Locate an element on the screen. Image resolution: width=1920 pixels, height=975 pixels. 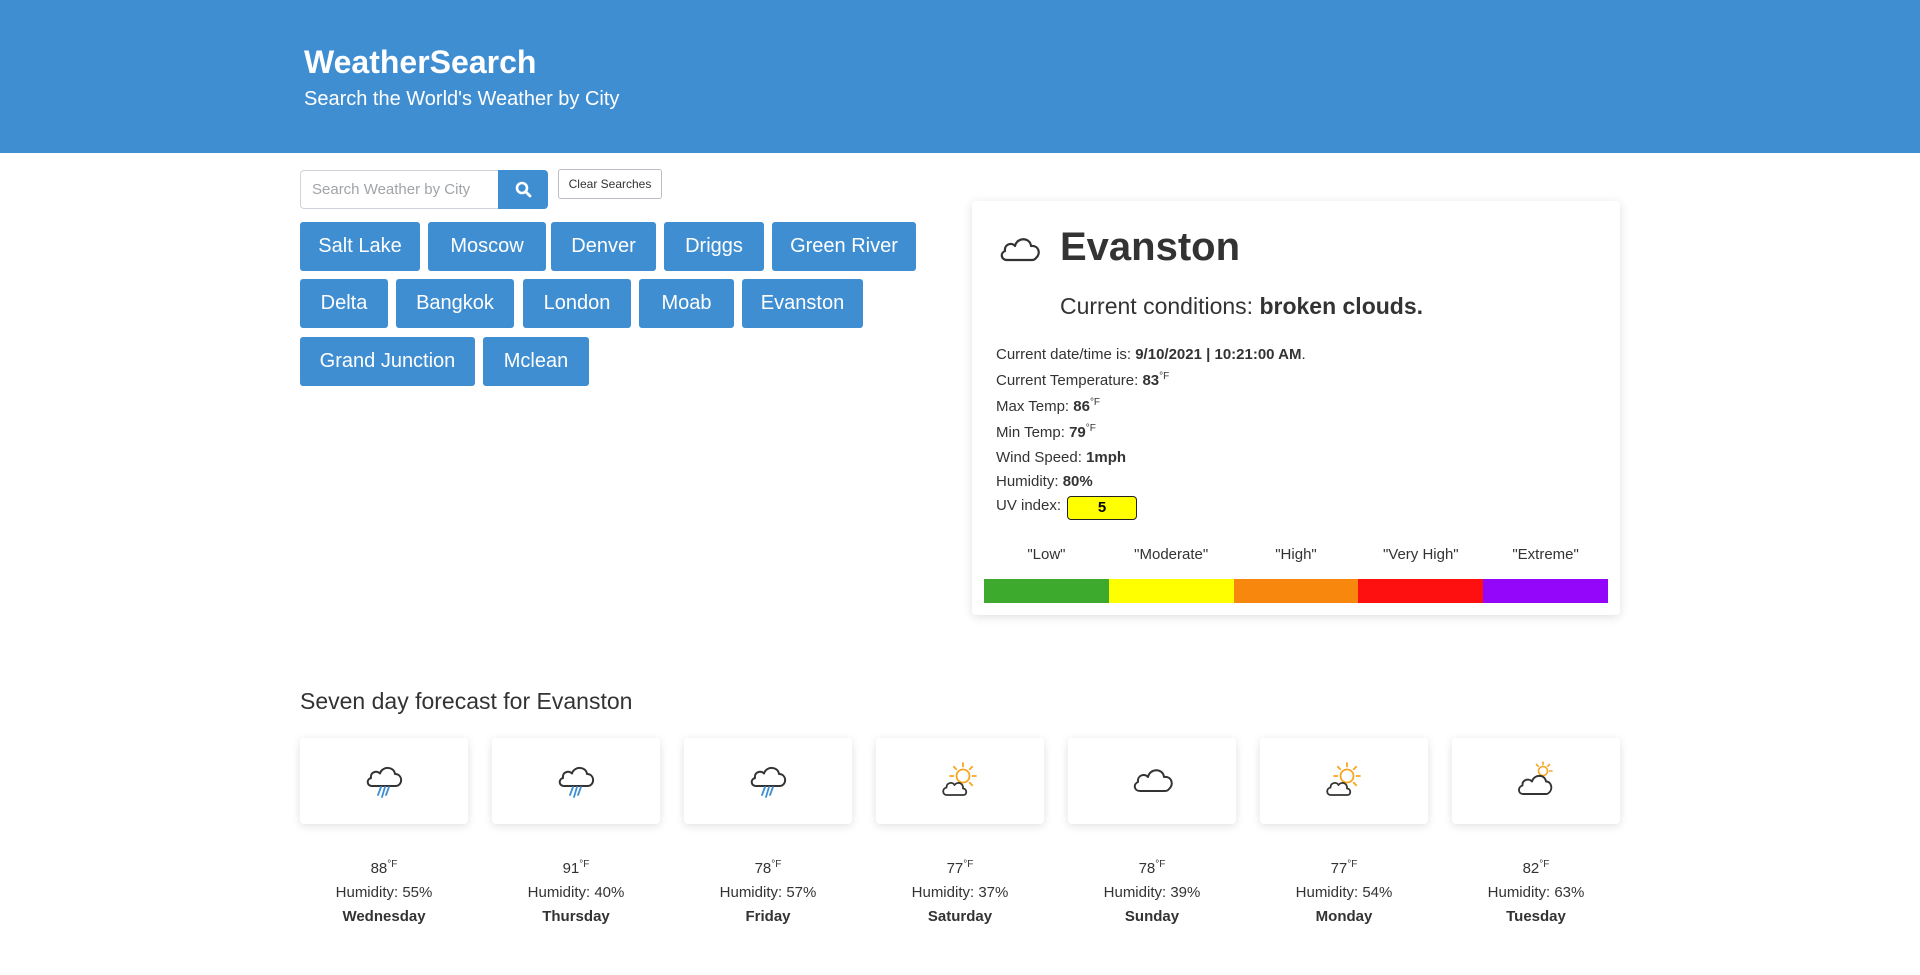
search-input is located at coordinates (399, 189).